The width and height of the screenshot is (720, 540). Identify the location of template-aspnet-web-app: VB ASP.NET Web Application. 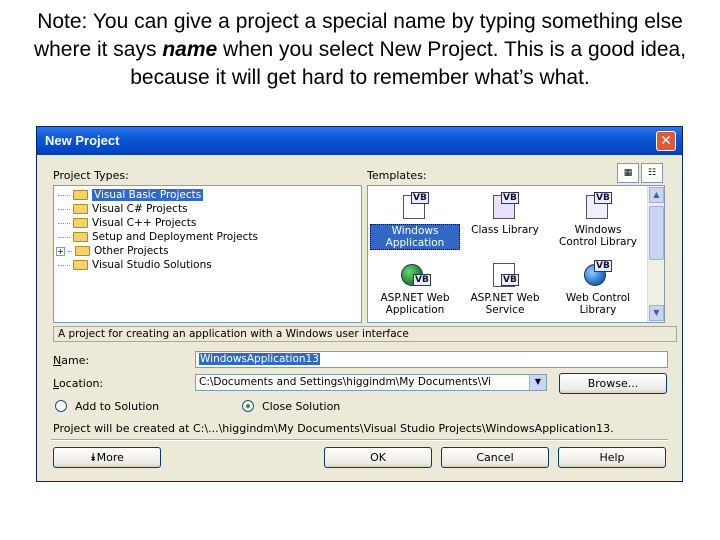
(415, 288).